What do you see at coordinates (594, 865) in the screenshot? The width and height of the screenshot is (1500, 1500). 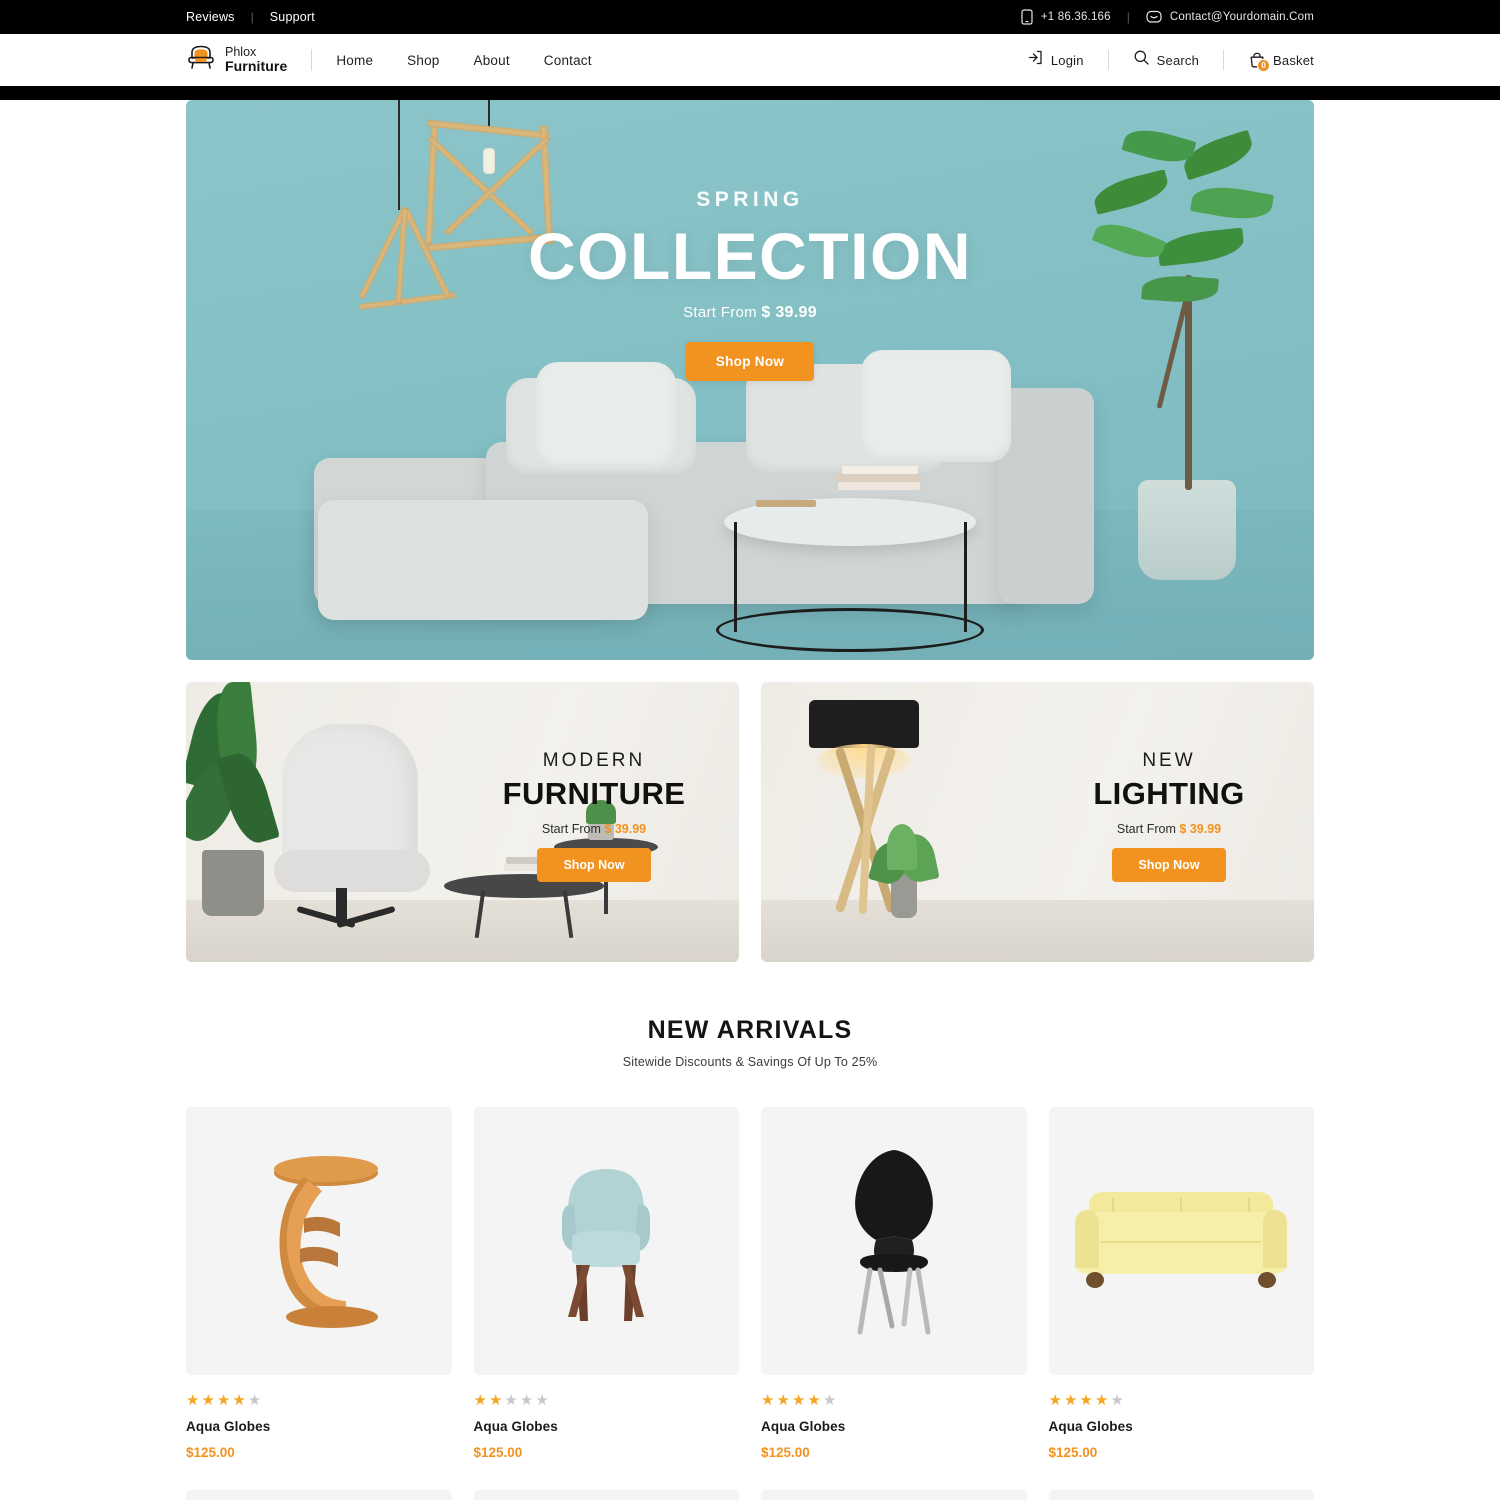 I see `promo-shop-now-button-furniture: Shop Now` at bounding box center [594, 865].